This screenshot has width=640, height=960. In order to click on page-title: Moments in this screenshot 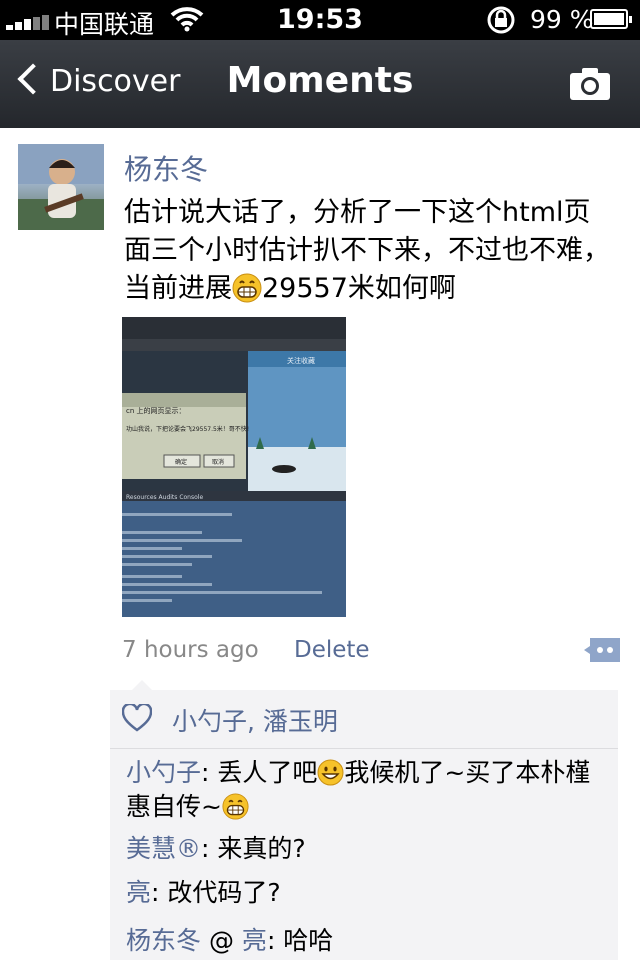, I will do `click(320, 80)`.